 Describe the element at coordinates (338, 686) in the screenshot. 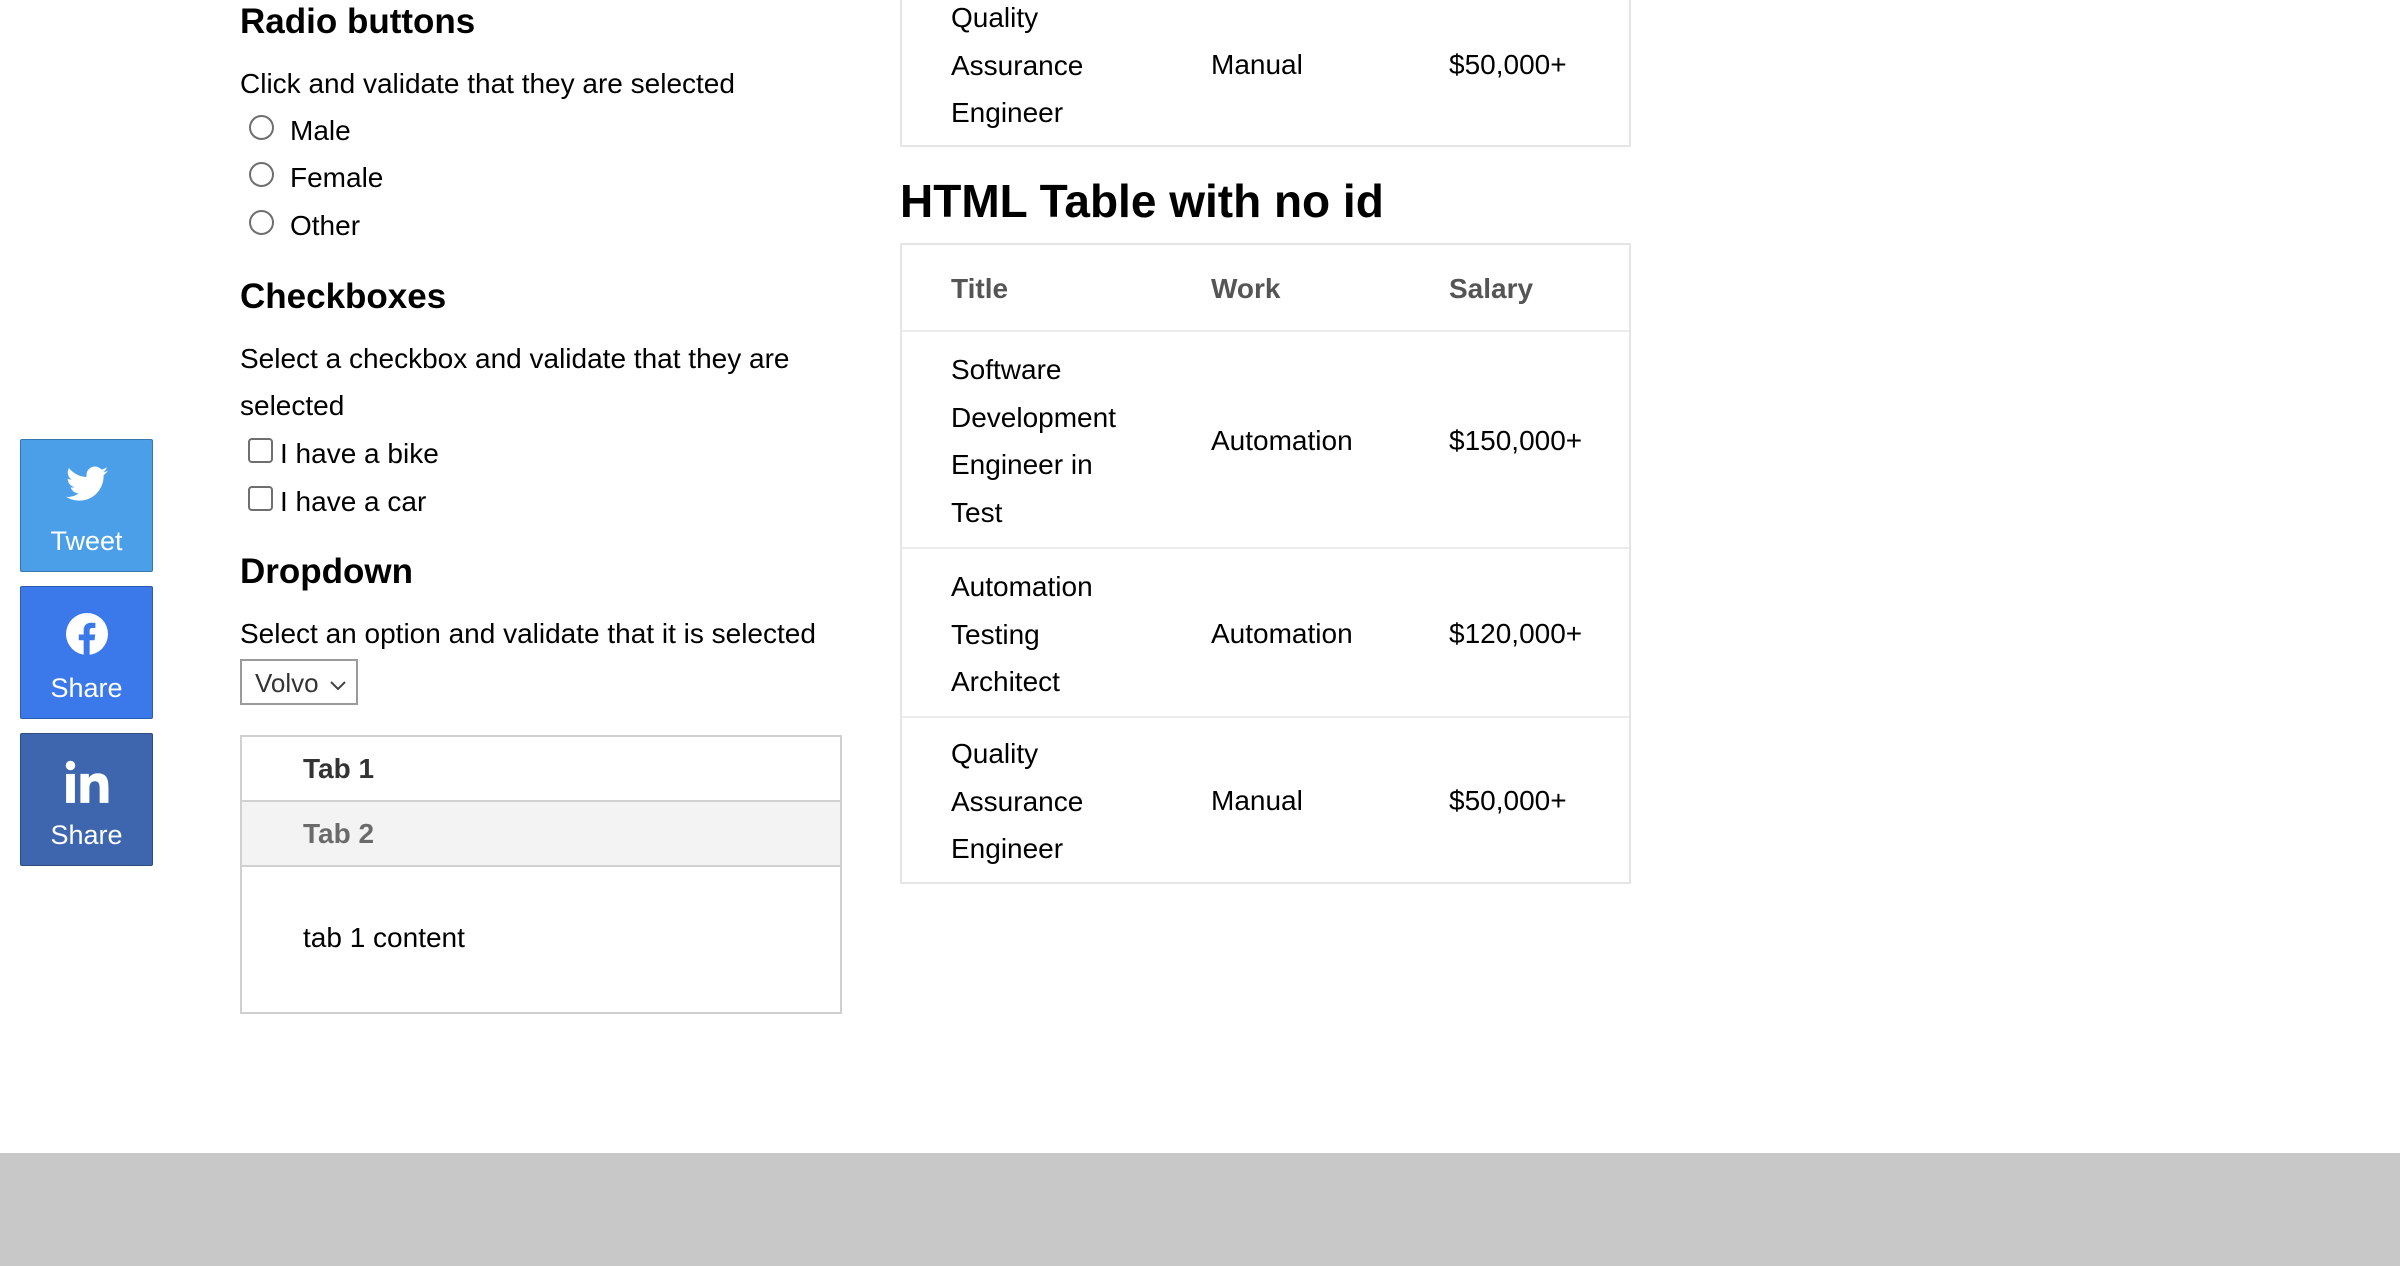

I see `chevron-down-icon` at that location.